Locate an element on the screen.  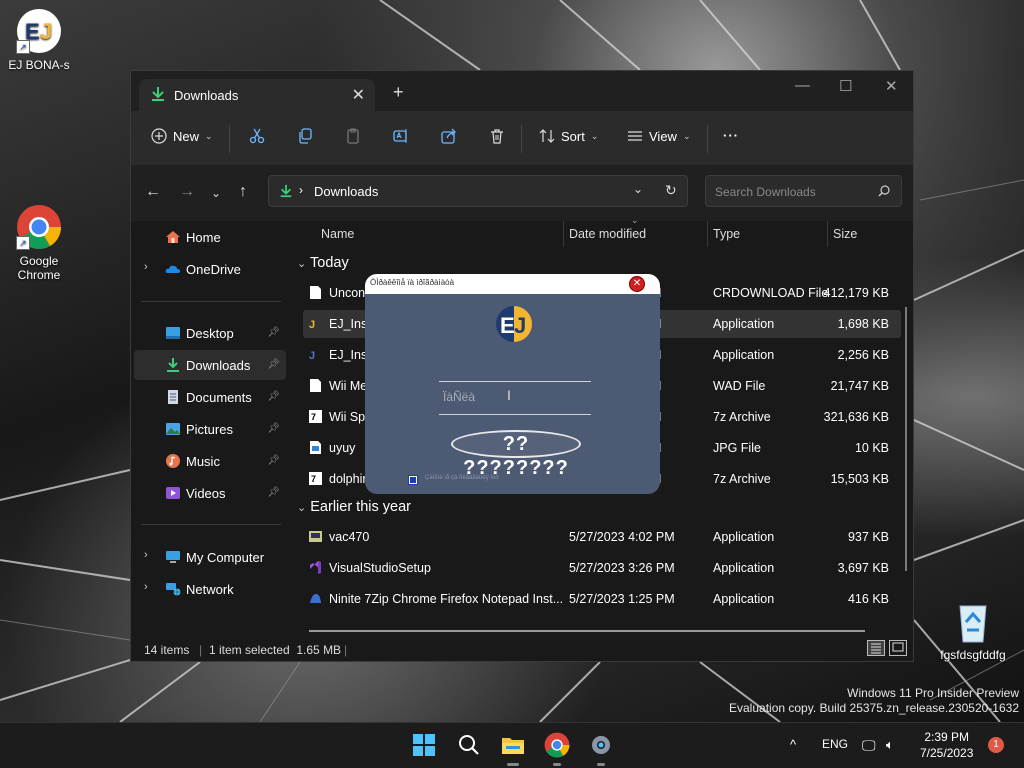
toolbar-divider is located at coordinates (521, 139).